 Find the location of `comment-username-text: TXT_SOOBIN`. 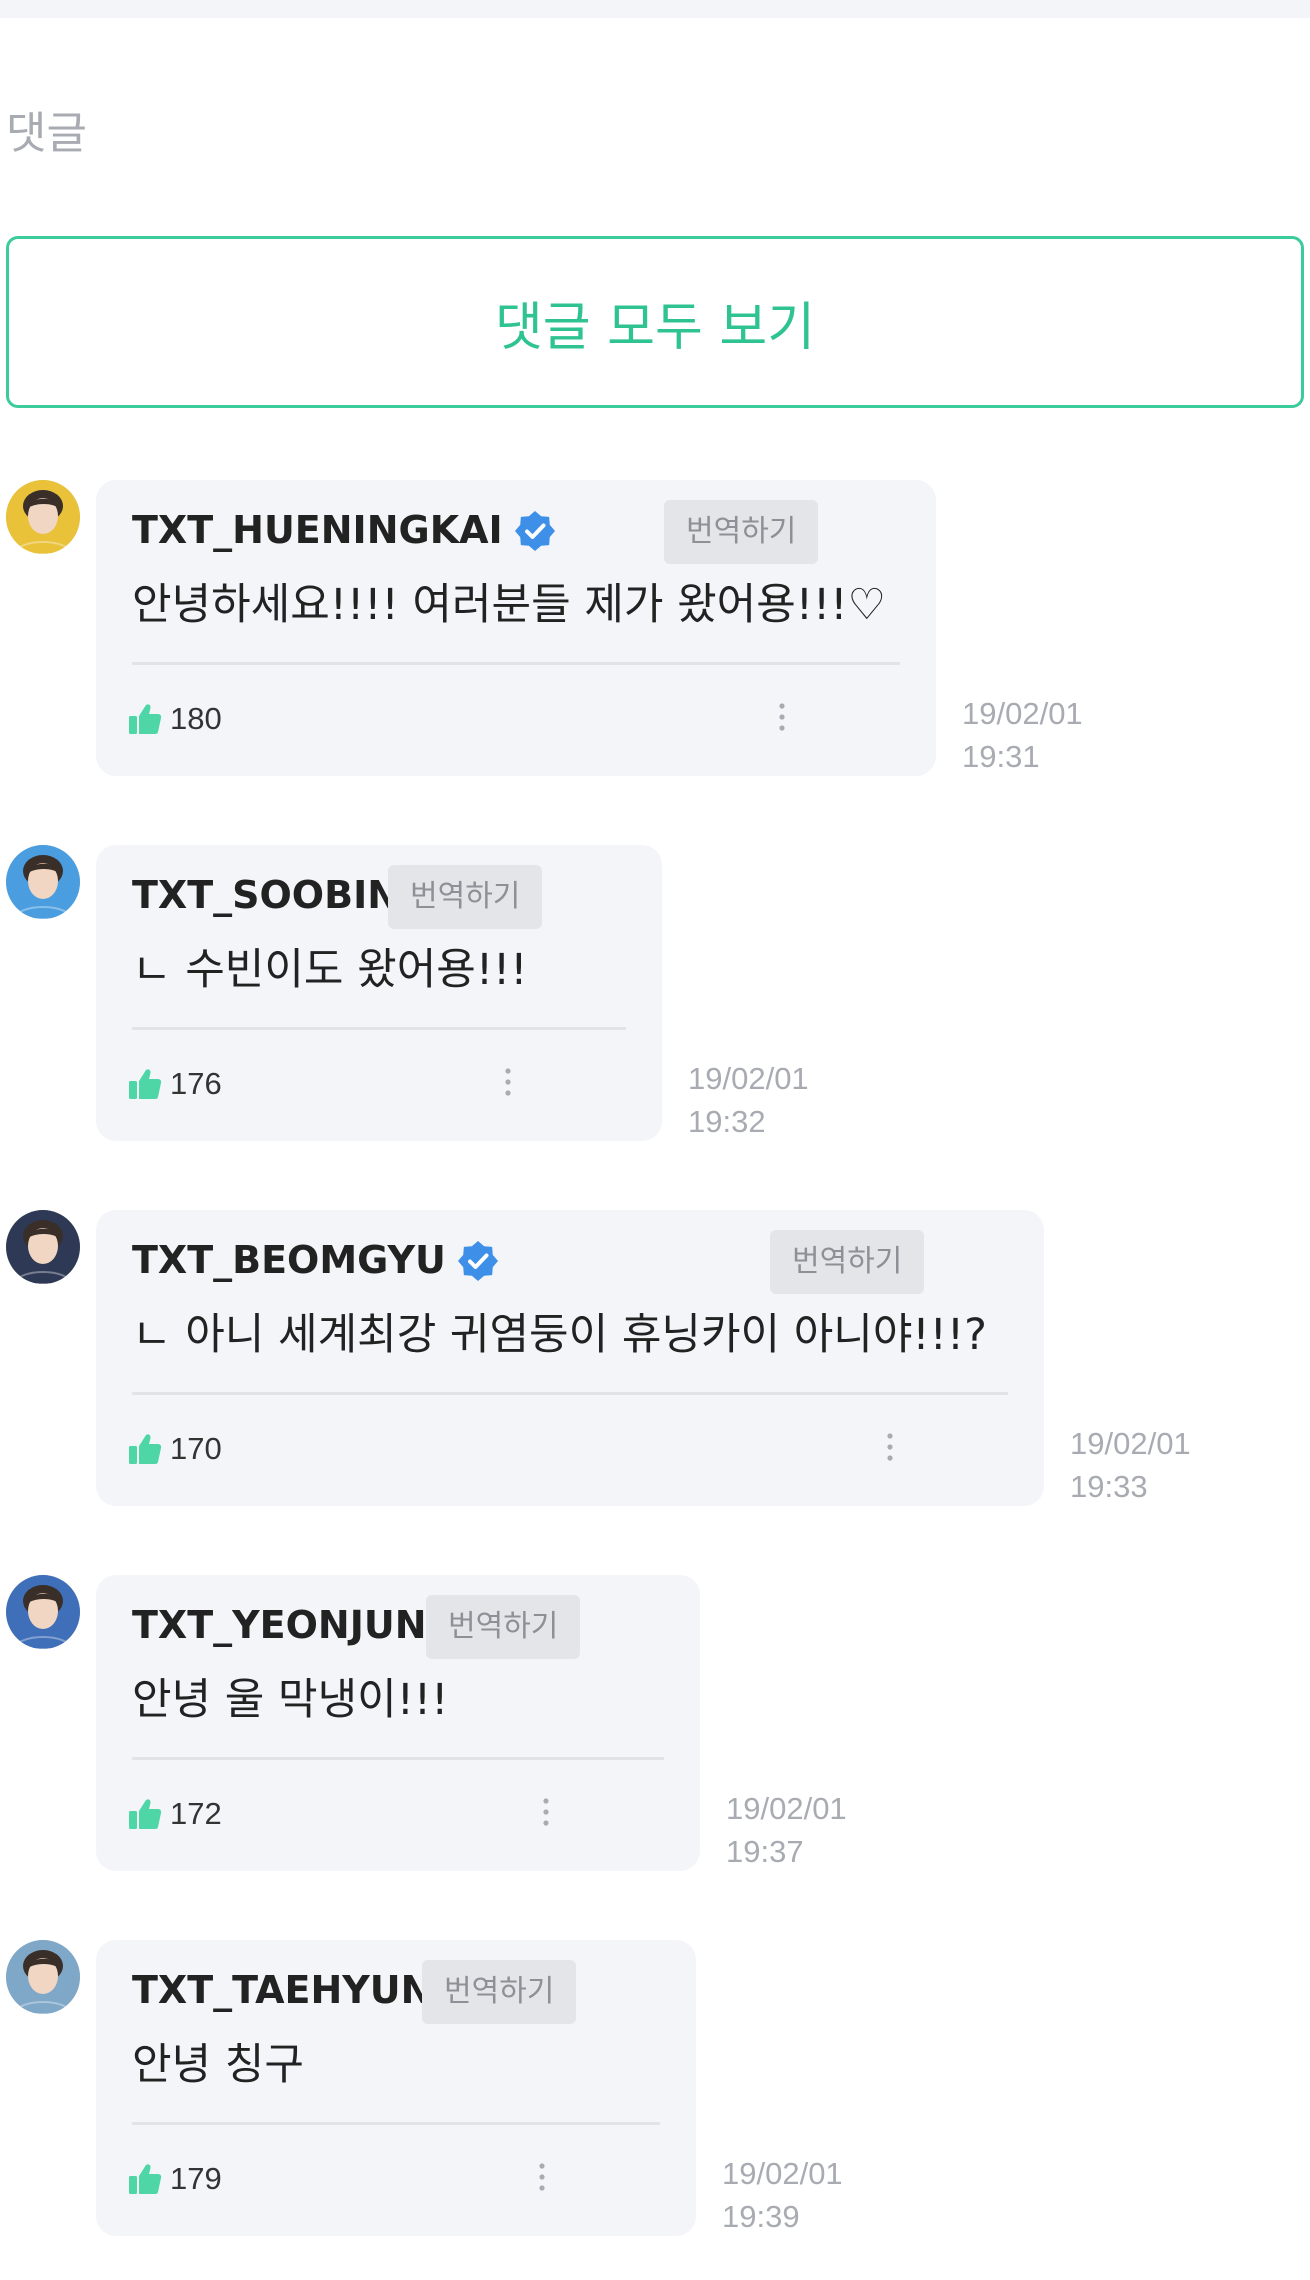

comment-username-text: TXT_SOOBIN is located at coordinates (266, 895).